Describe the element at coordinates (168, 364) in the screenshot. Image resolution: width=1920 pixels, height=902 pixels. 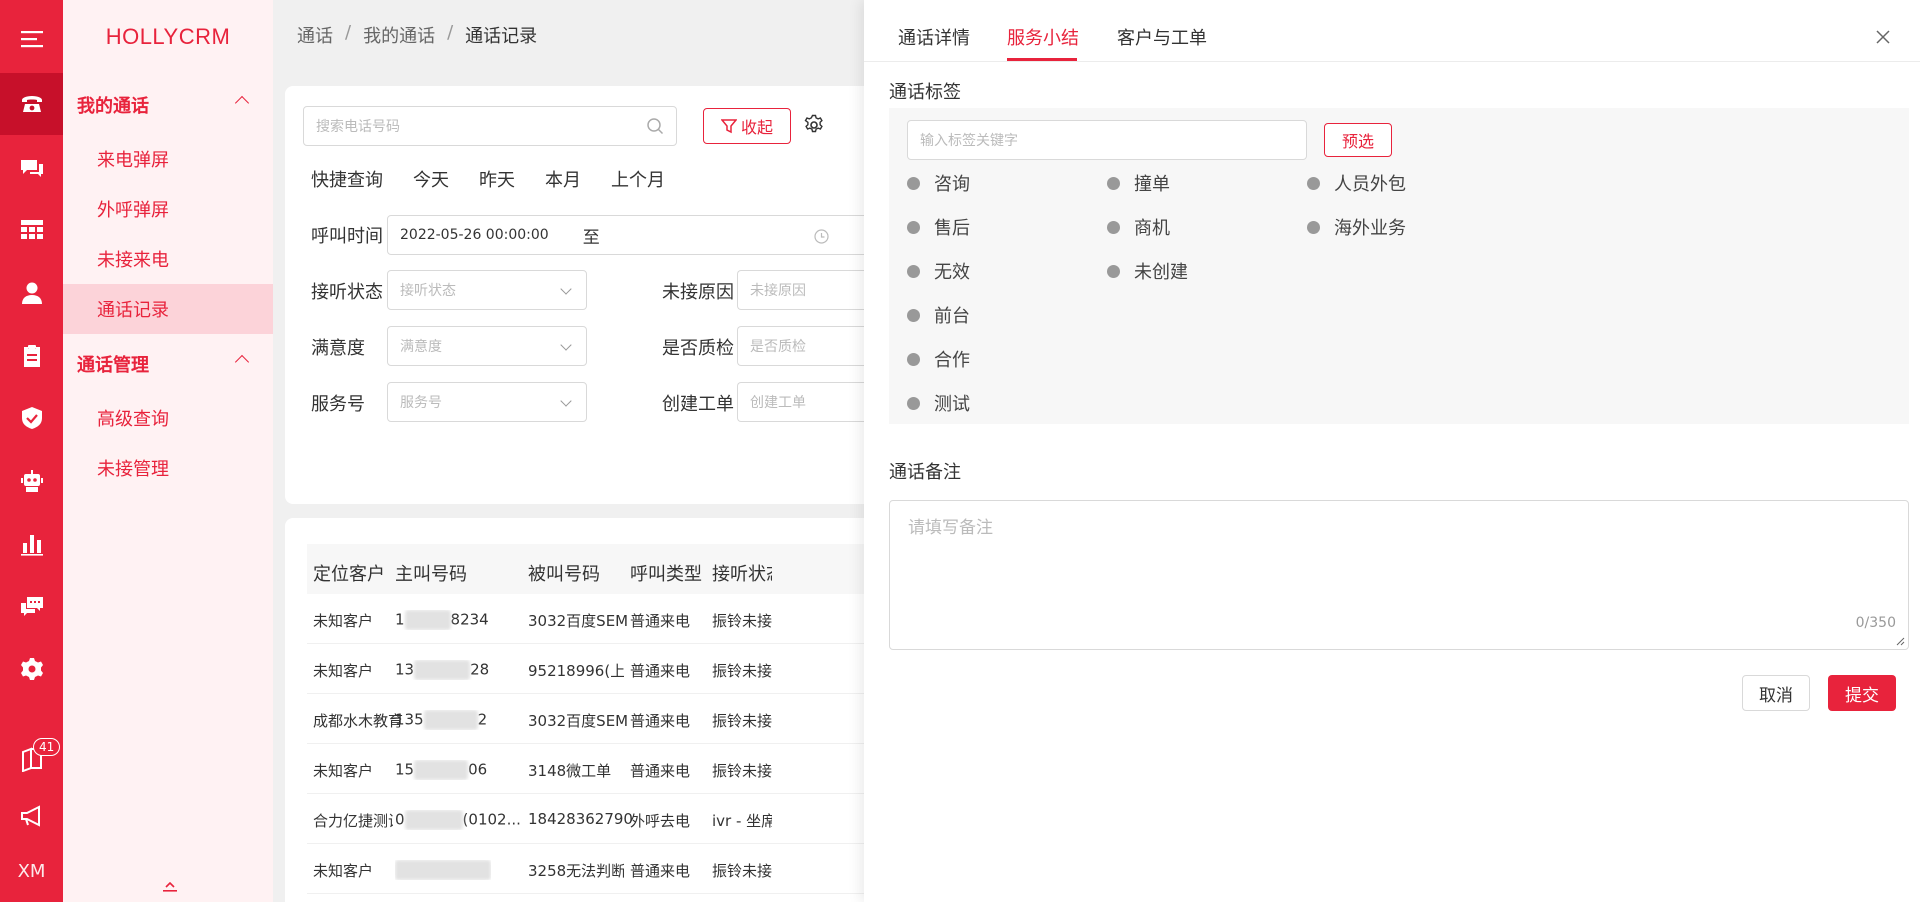
I see `nav-group-call-management: 通话管理` at that location.